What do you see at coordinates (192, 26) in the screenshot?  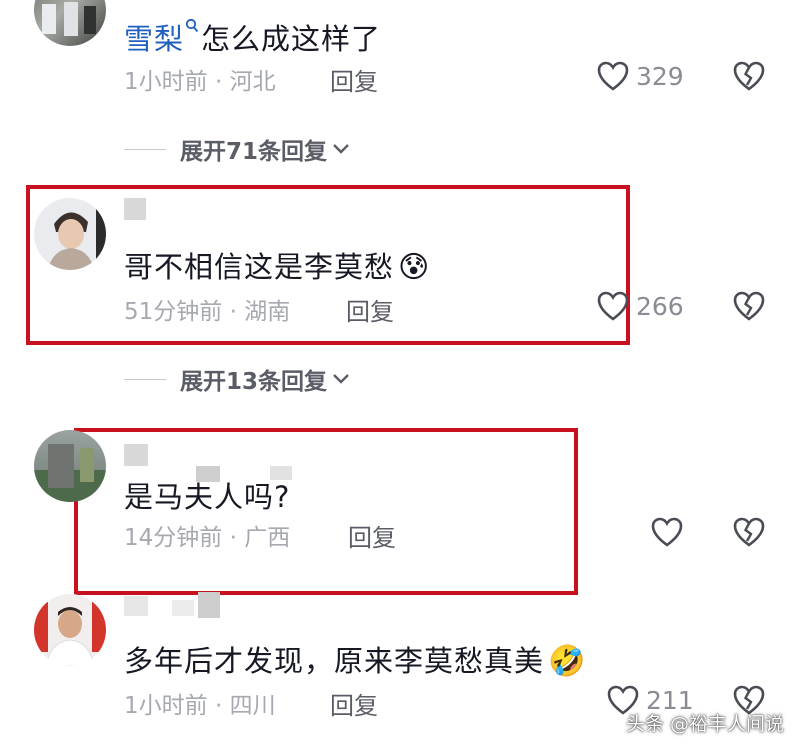 I see `search-icon` at bounding box center [192, 26].